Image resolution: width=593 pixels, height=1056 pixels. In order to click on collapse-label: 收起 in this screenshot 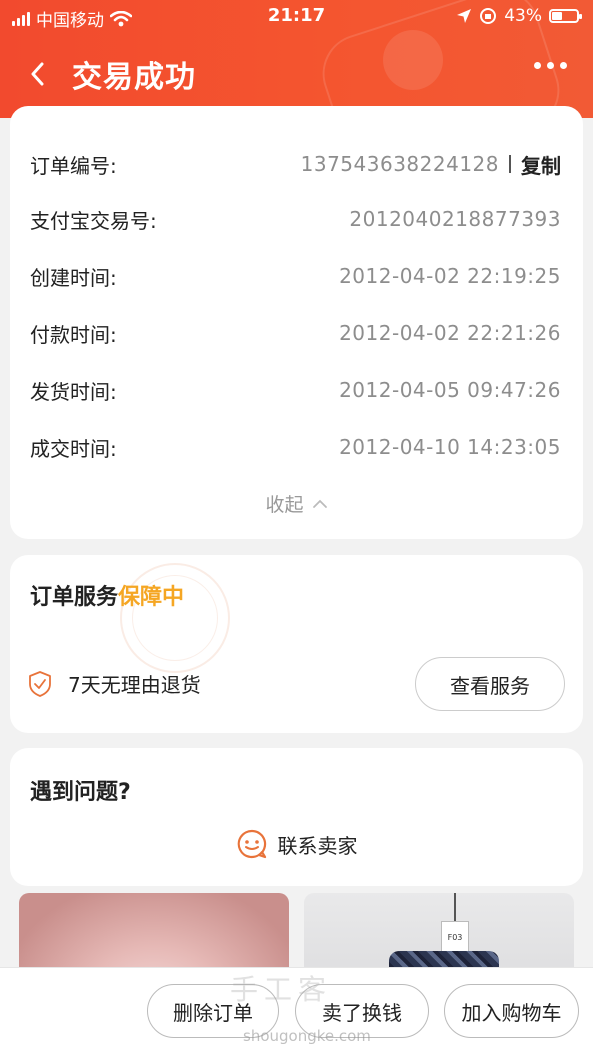, I will do `click(284, 505)`.